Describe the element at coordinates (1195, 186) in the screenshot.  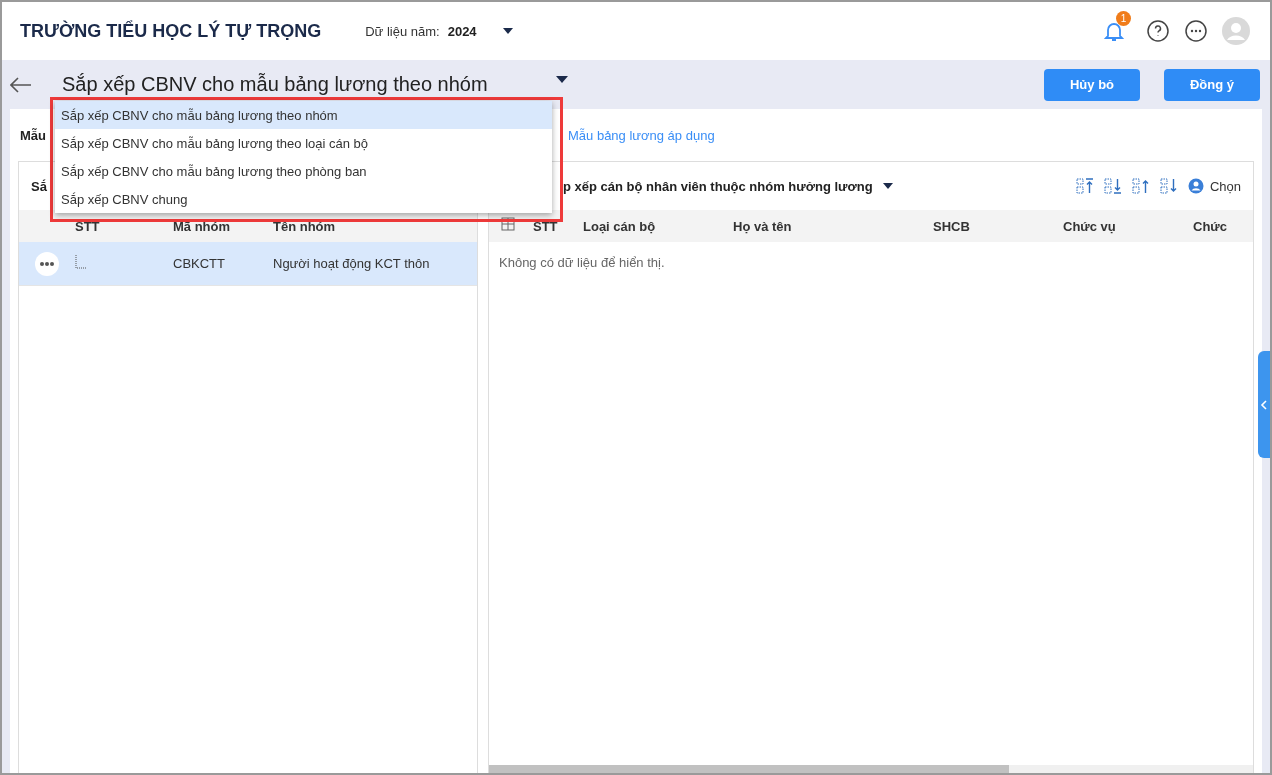
I see `person-icon` at that location.